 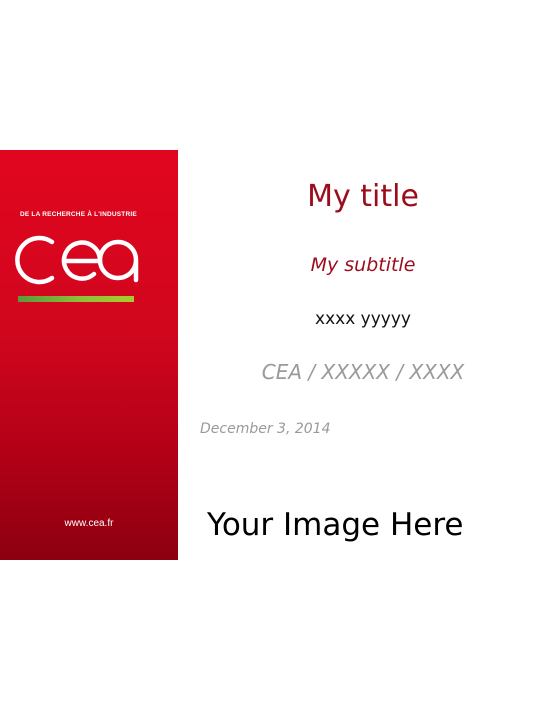 I want to click on slide-subtitle: My subtitle, so click(x=363, y=265).